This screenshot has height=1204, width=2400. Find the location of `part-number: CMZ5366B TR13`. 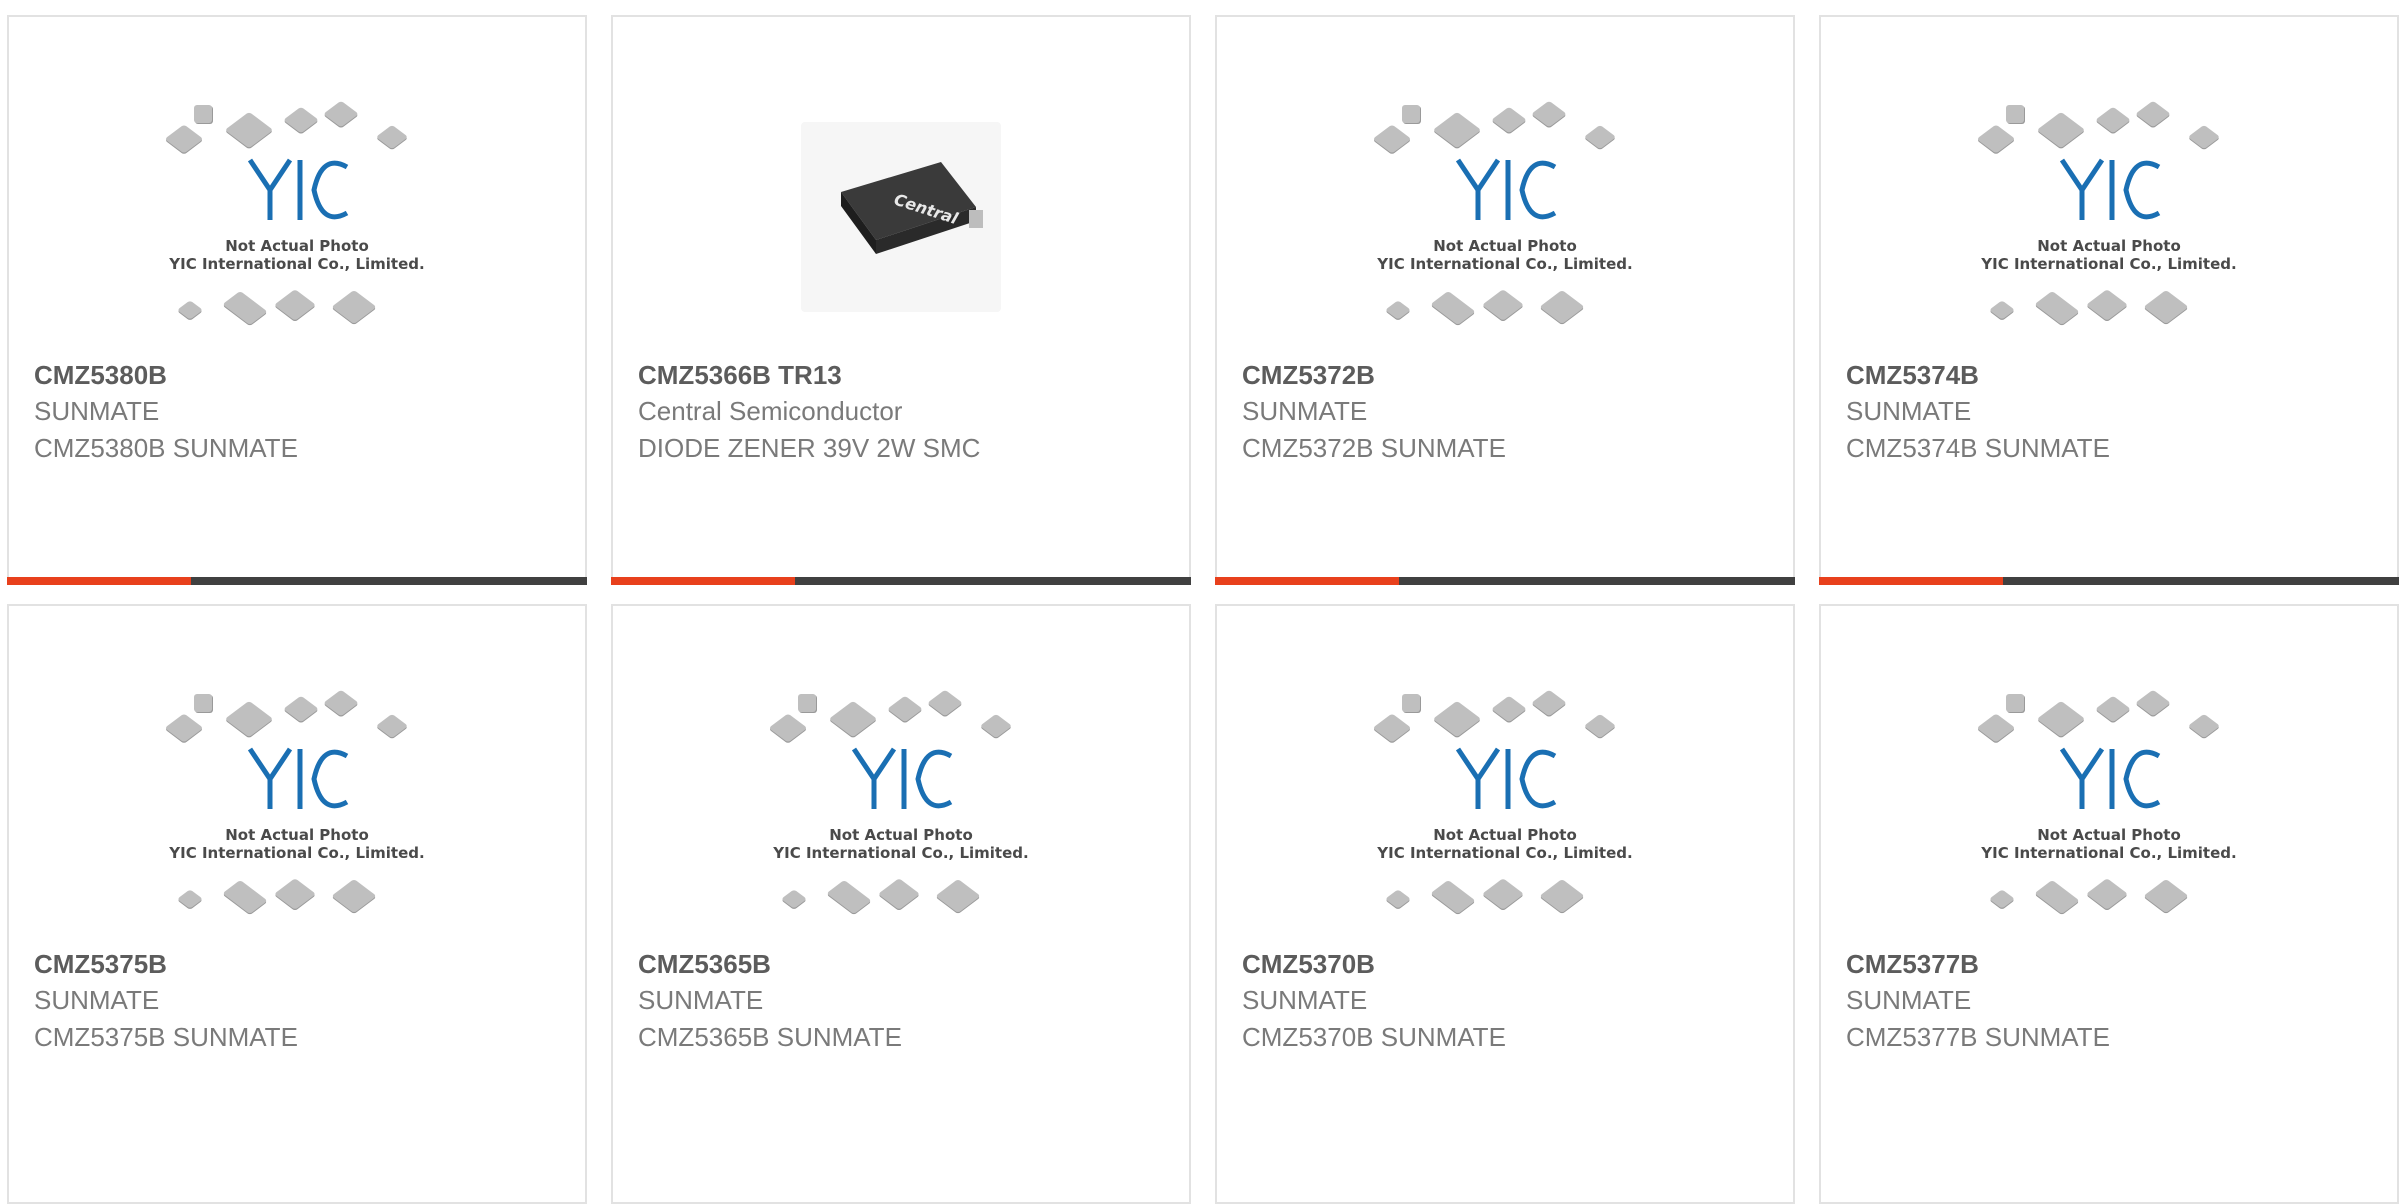

part-number: CMZ5366B TR13 is located at coordinates (809, 375).